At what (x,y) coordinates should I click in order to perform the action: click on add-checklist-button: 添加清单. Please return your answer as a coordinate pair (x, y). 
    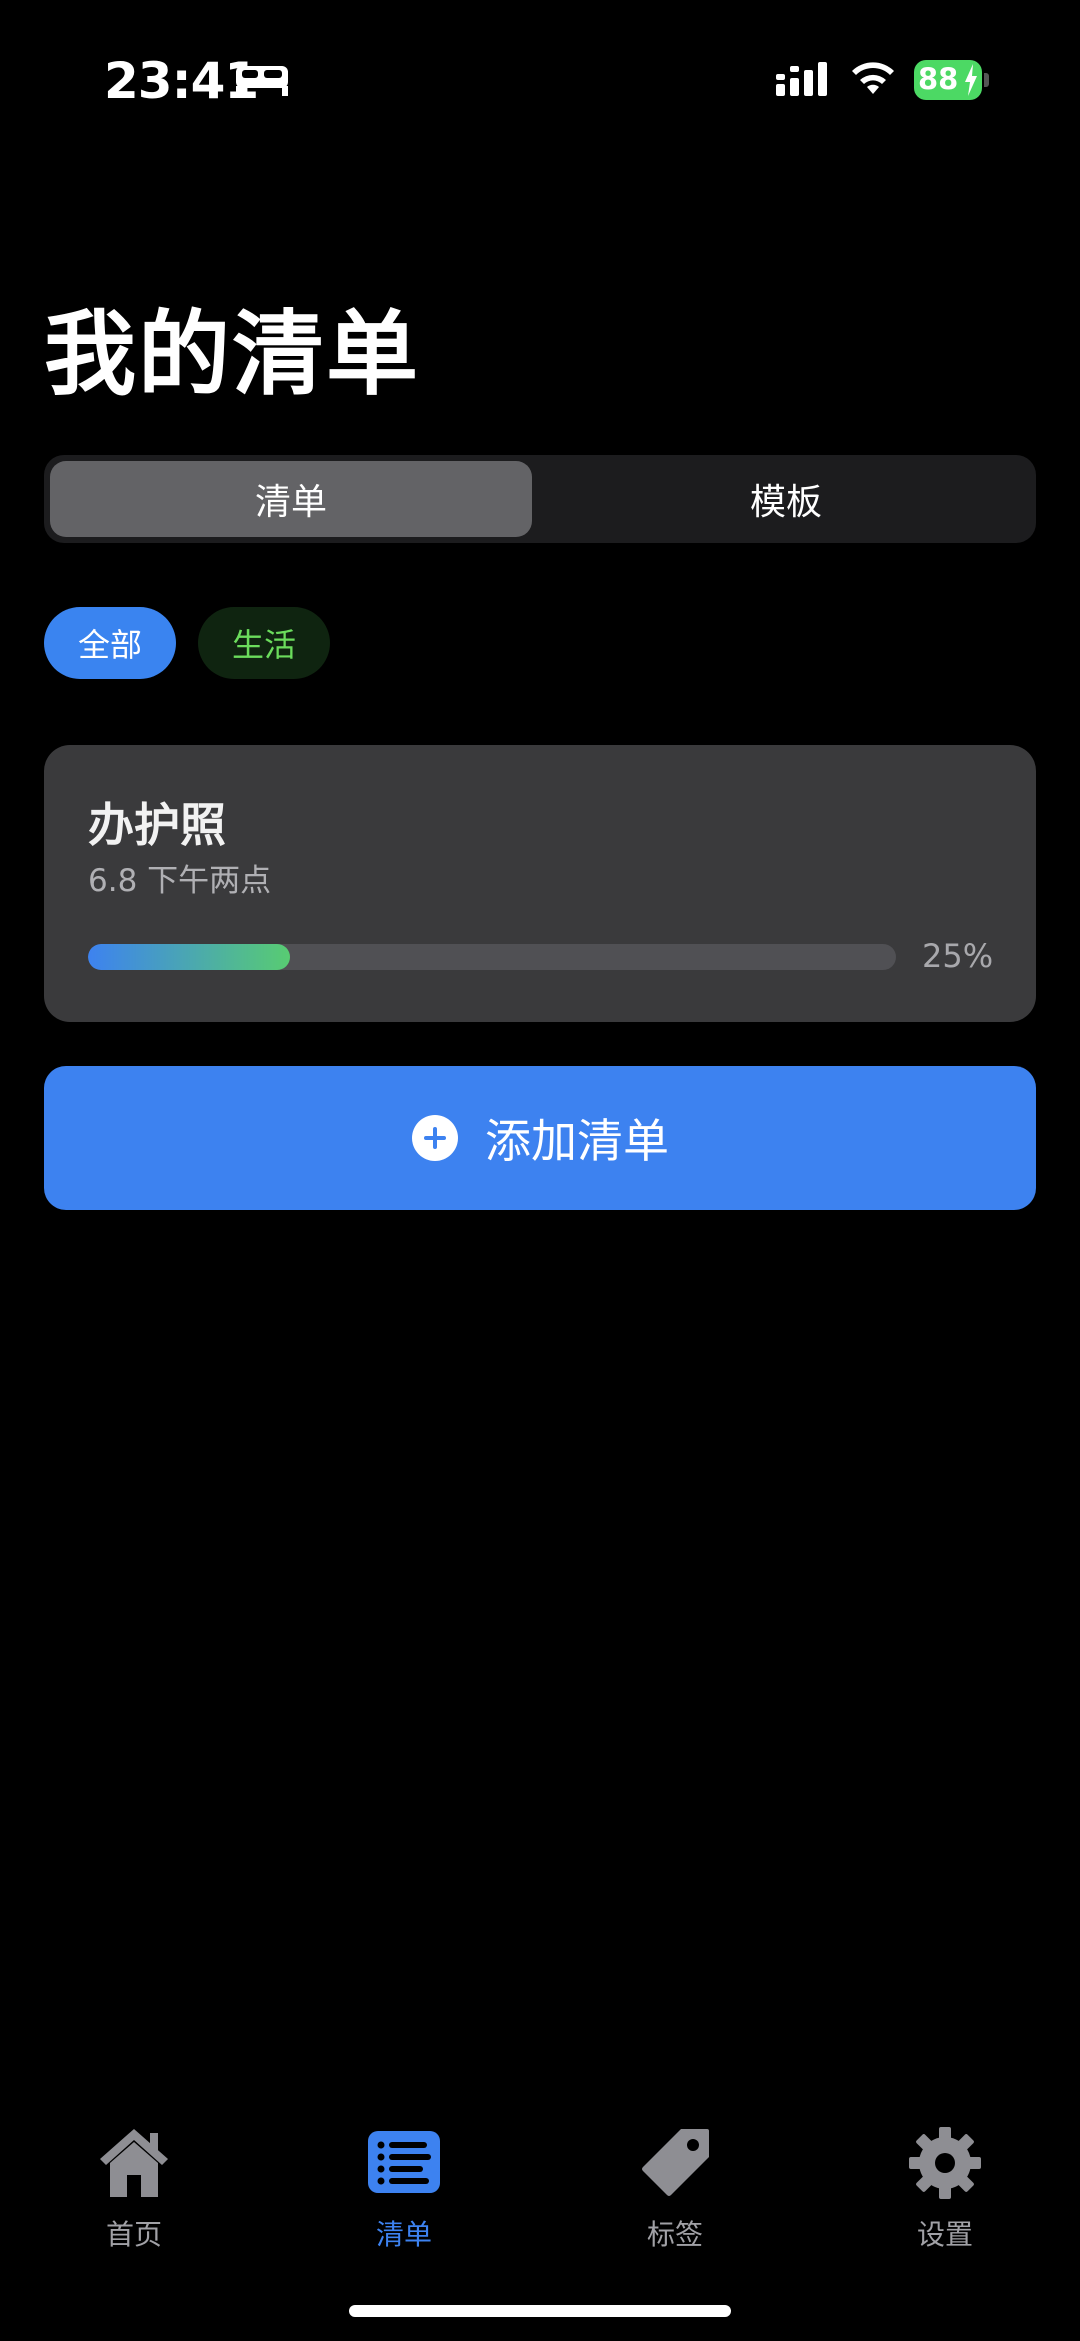
    Looking at the image, I should click on (540, 1138).